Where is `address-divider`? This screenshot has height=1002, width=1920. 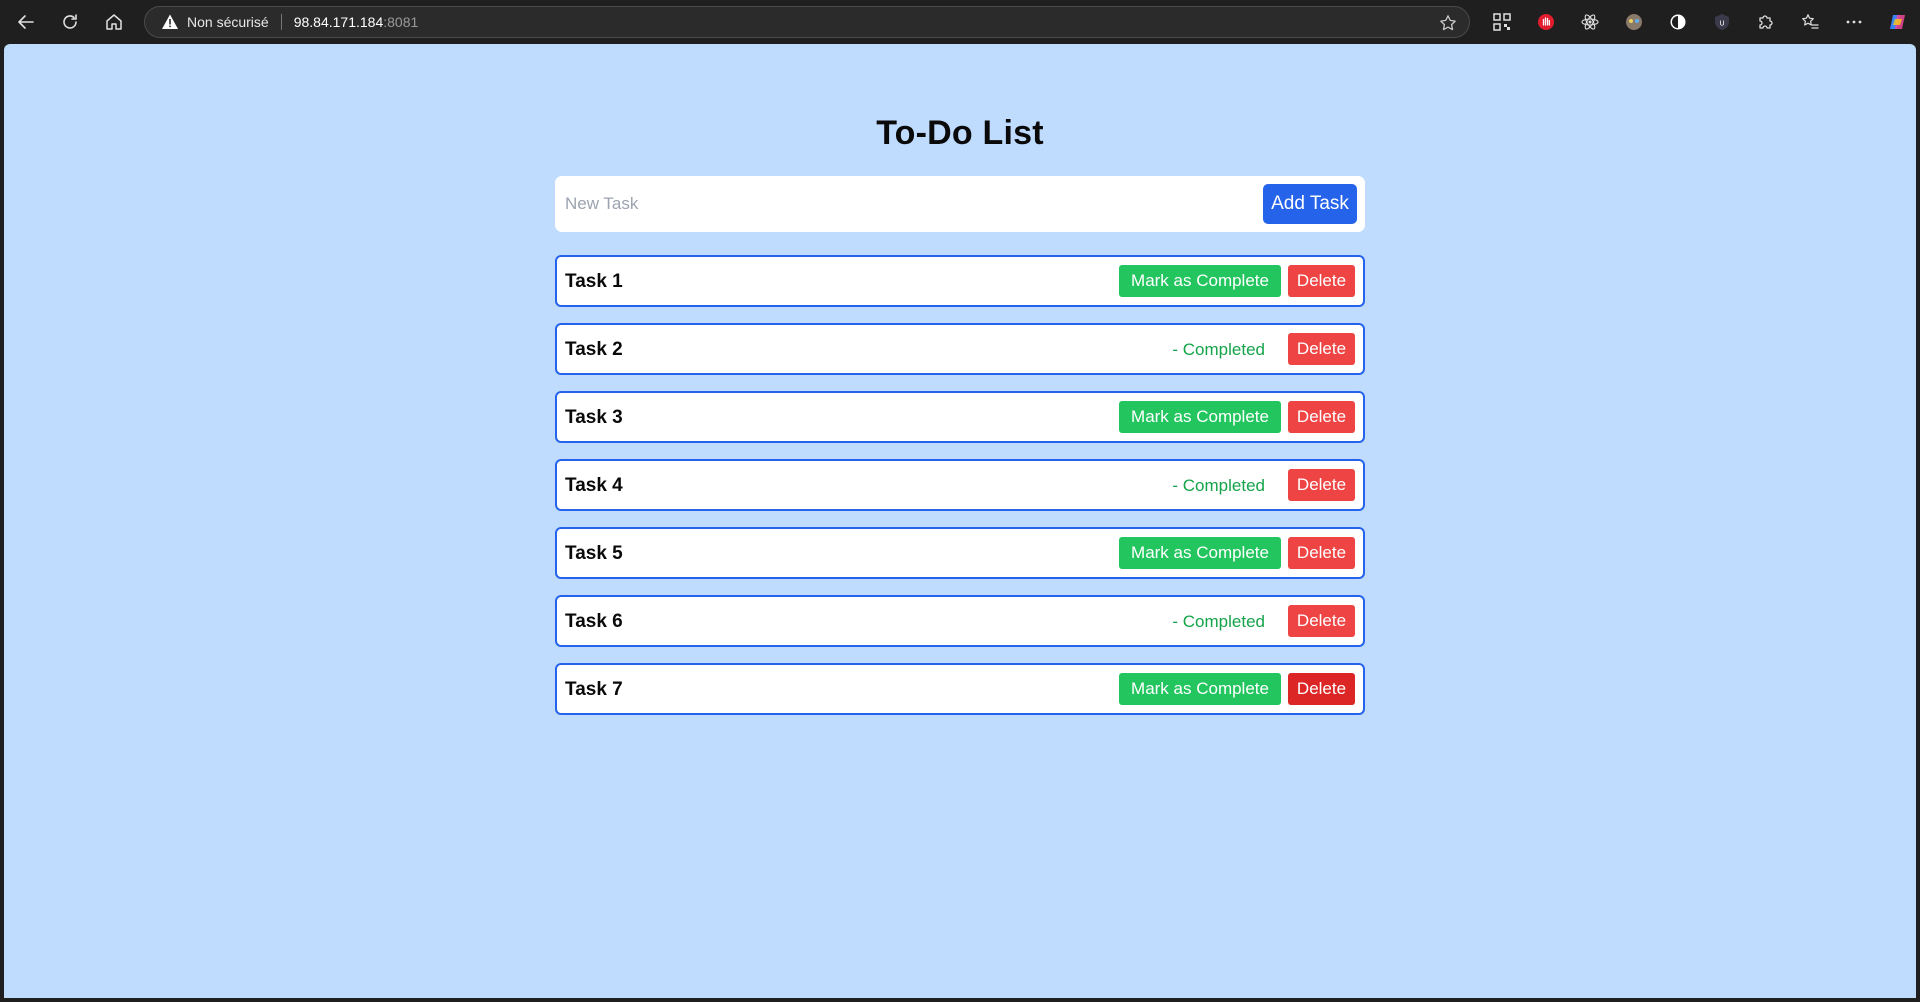
address-divider is located at coordinates (281, 22).